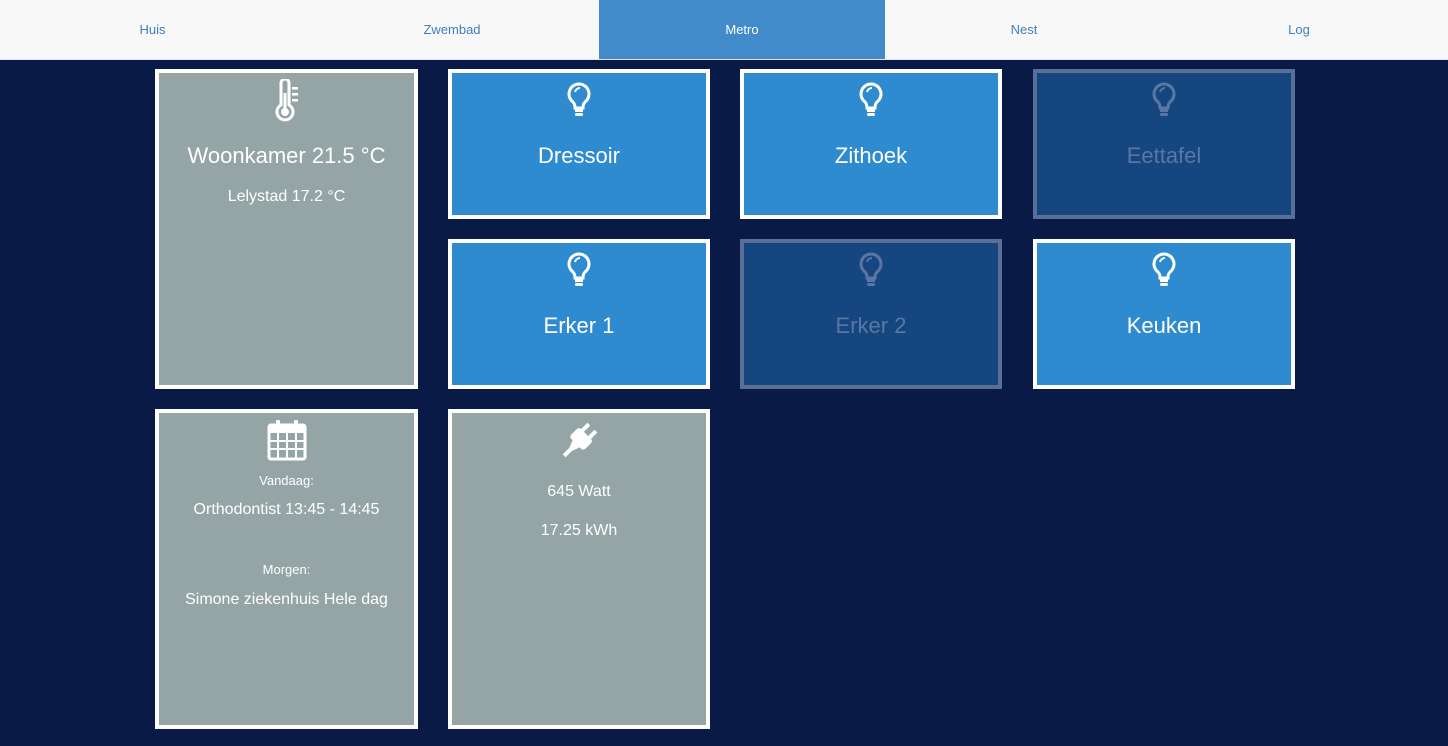 This screenshot has height=746, width=1448. What do you see at coordinates (1164, 155) in the screenshot?
I see `light-label: Eettafel` at bounding box center [1164, 155].